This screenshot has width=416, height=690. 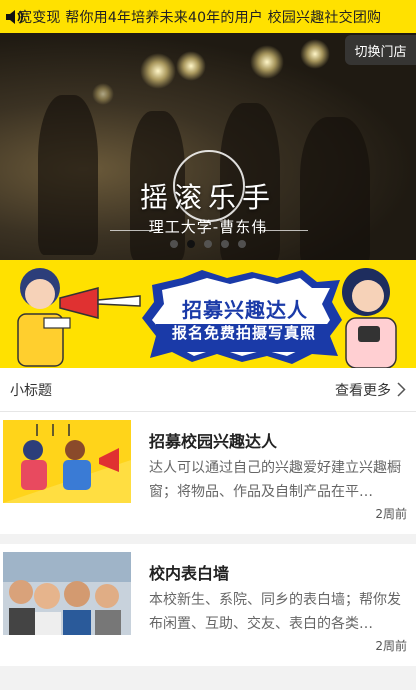 What do you see at coordinates (369, 318) in the screenshot?
I see `camera-girl-illustration` at bounding box center [369, 318].